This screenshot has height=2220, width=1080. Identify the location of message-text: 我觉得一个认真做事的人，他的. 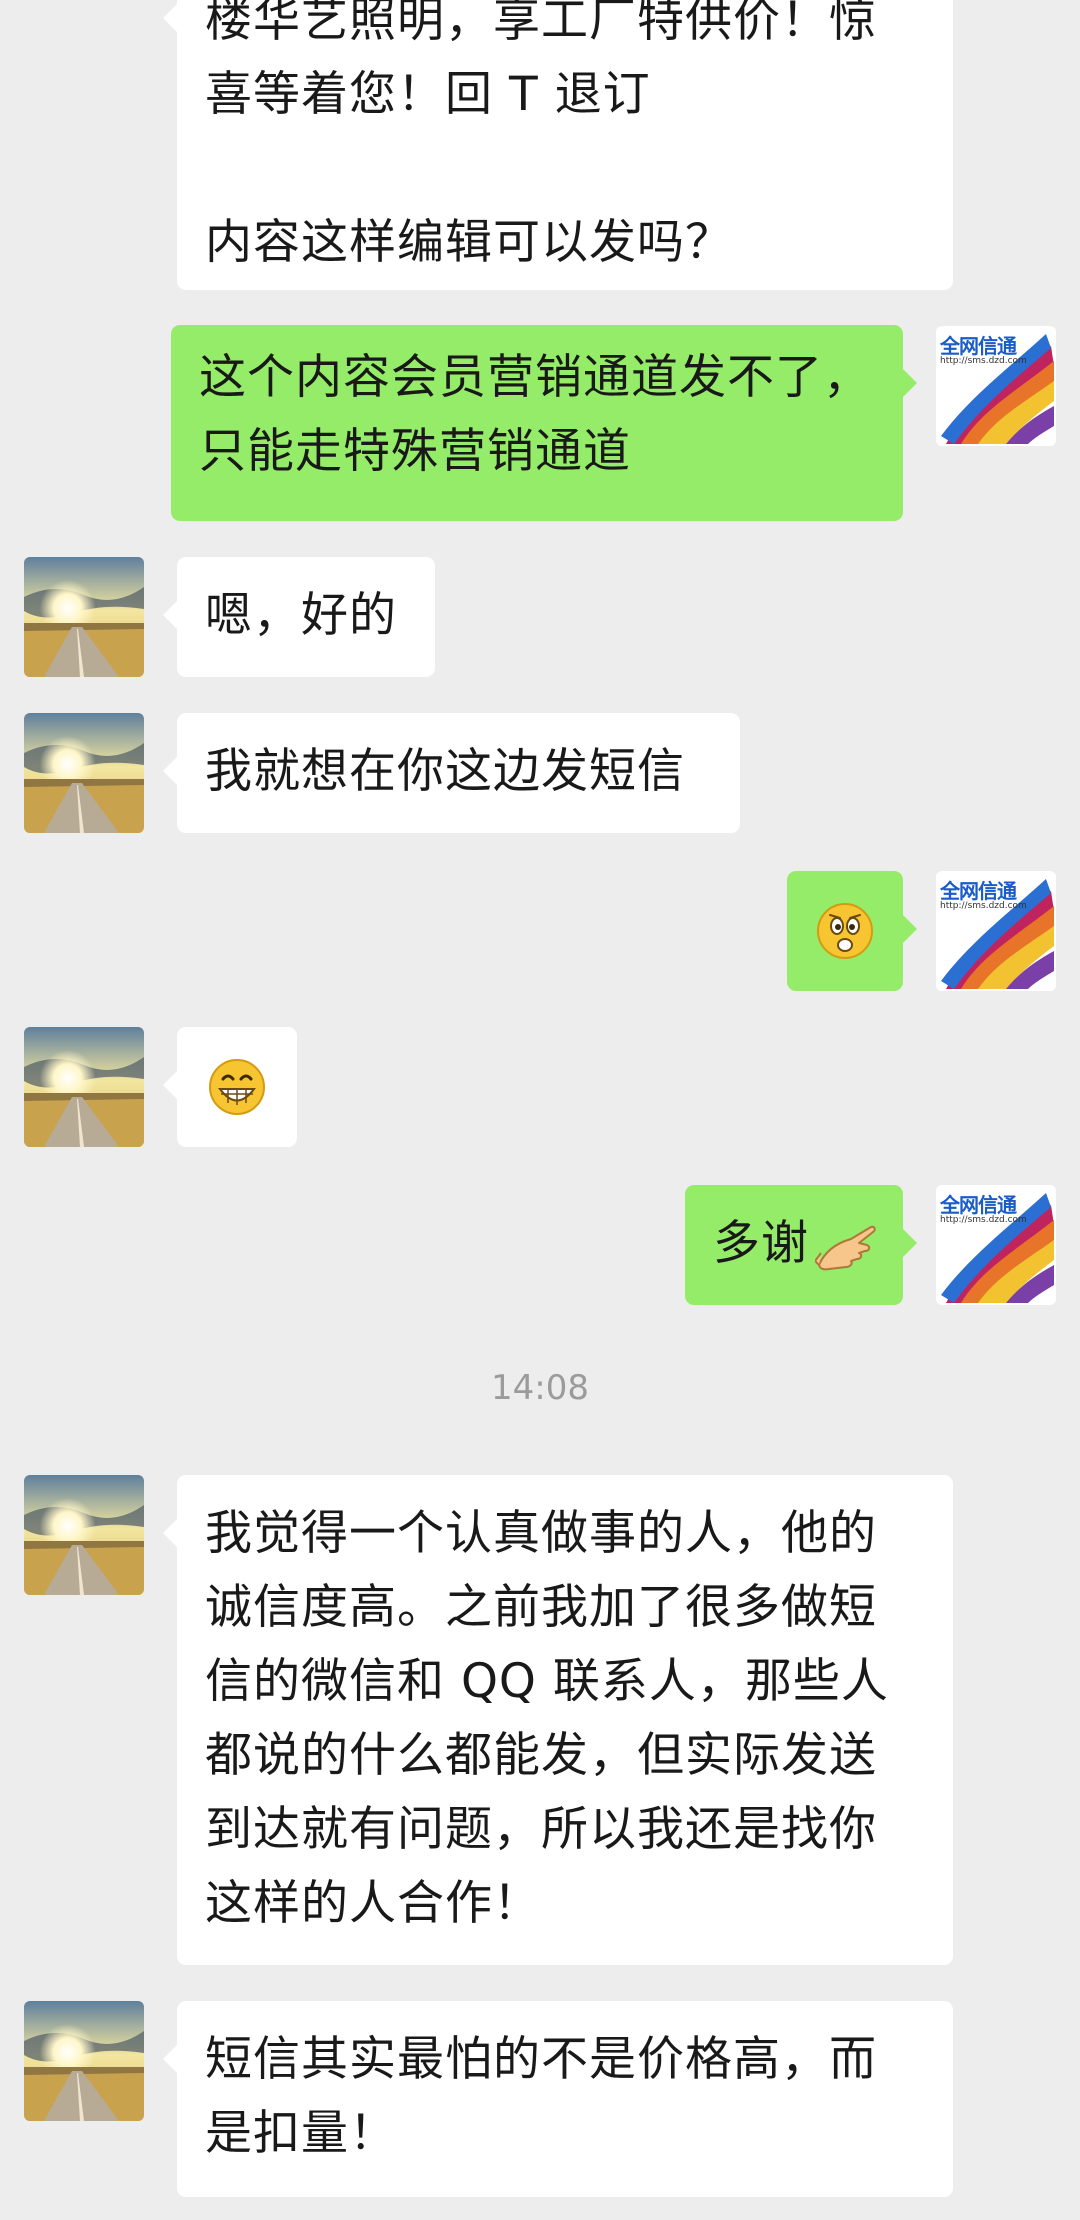
(541, 1533).